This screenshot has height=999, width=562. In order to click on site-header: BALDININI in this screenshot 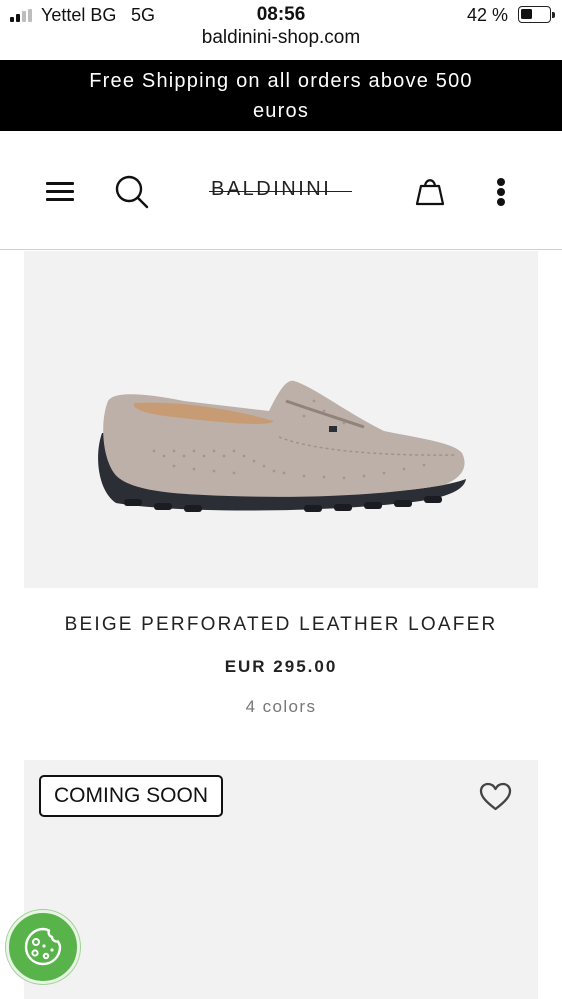, I will do `click(281, 190)`.